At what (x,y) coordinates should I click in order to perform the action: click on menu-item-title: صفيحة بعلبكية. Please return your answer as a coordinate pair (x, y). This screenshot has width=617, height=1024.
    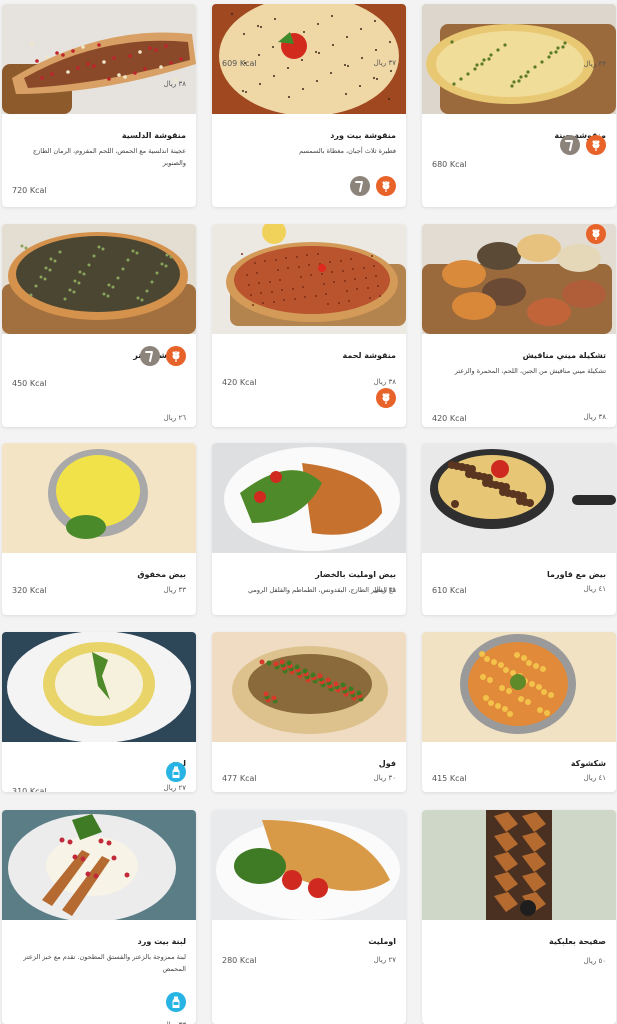
    Looking at the image, I should click on (577, 941).